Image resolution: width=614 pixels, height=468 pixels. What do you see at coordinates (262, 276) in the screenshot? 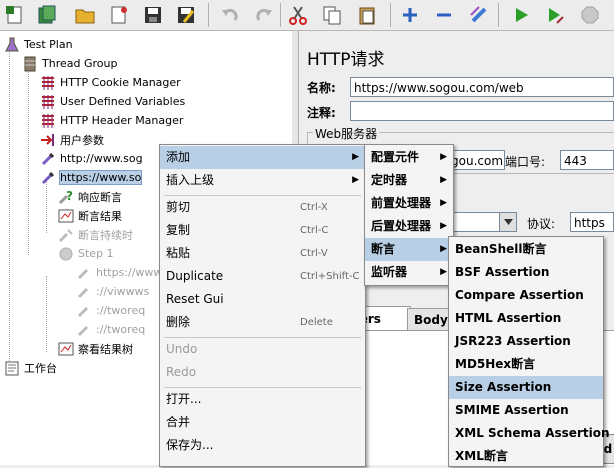
I see `menu-item-duplicate: Duplicate Ctrl+Shift-C` at bounding box center [262, 276].